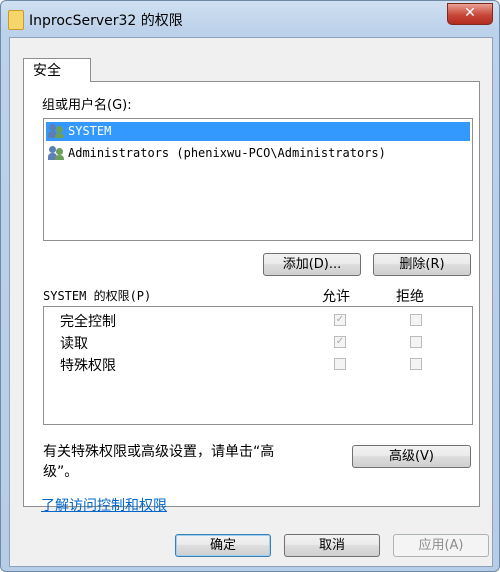 The height and width of the screenshot is (572, 500). Describe the element at coordinates (410, 297) in the screenshot. I see `deny-header: 拒绝` at that location.